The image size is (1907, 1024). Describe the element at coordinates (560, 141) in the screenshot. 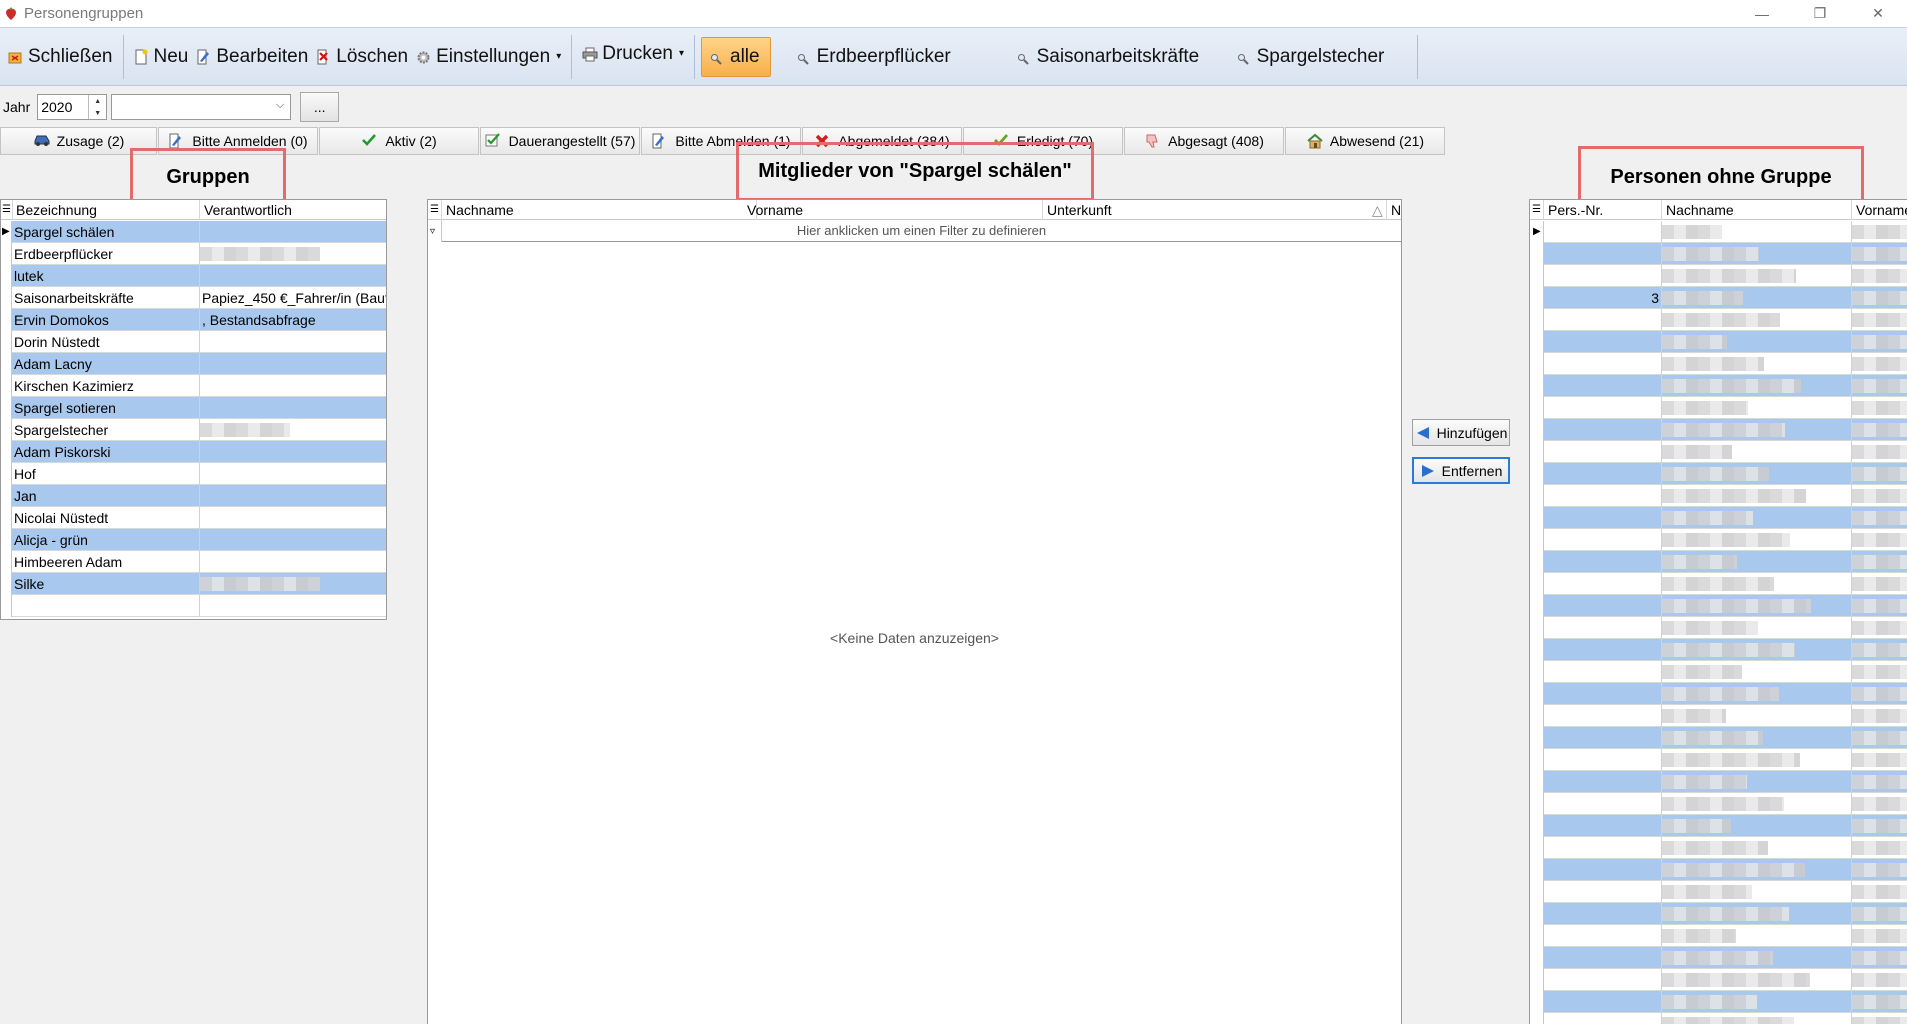

I see `status-tab-dauerangestellt: Dauerangestellt (57)` at that location.